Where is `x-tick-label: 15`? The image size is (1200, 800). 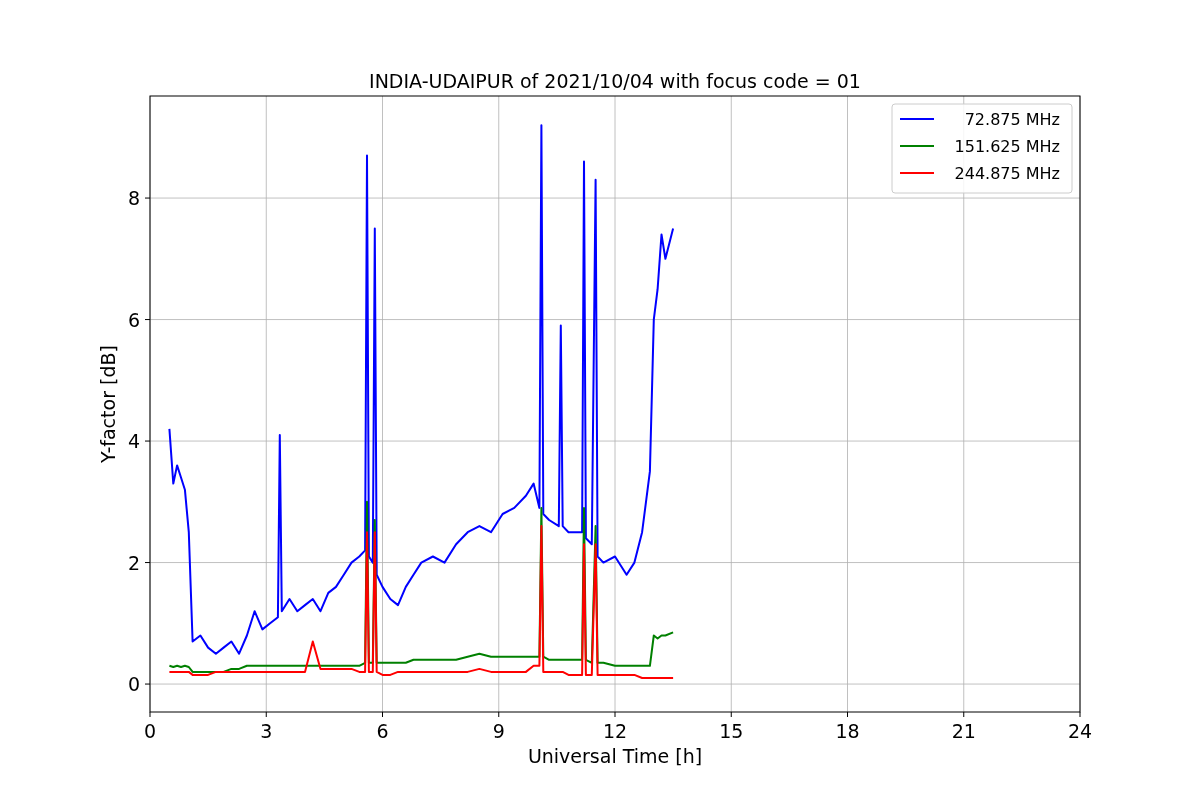 x-tick-label: 15 is located at coordinates (731, 731).